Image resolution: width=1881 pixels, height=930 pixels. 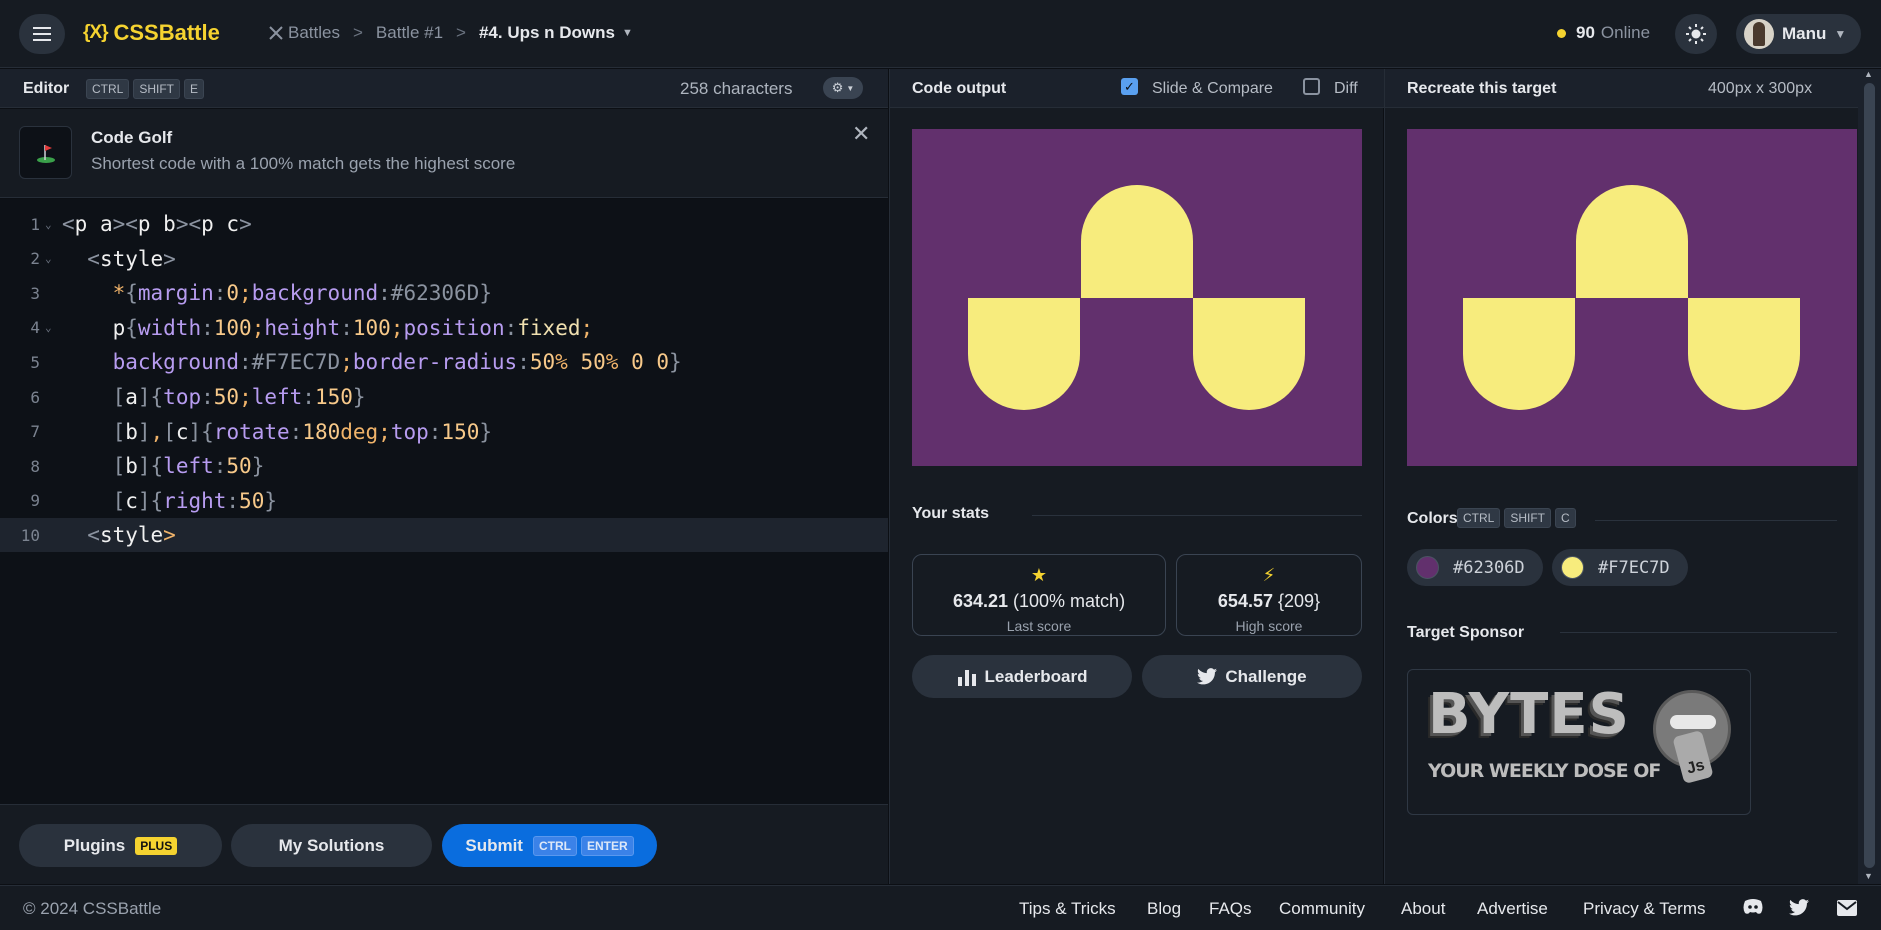 I want to click on code-line: 2 ⌄ <style>, so click(x=444, y=259).